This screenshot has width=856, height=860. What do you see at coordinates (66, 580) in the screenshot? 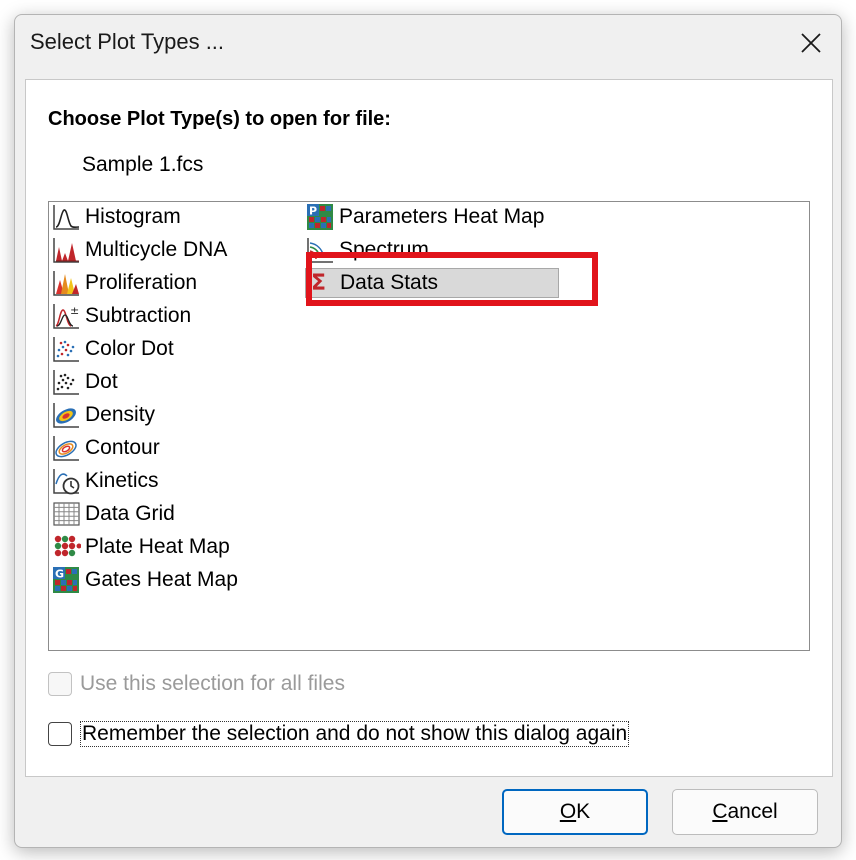
I see `gates-heat-map-icon: G` at bounding box center [66, 580].